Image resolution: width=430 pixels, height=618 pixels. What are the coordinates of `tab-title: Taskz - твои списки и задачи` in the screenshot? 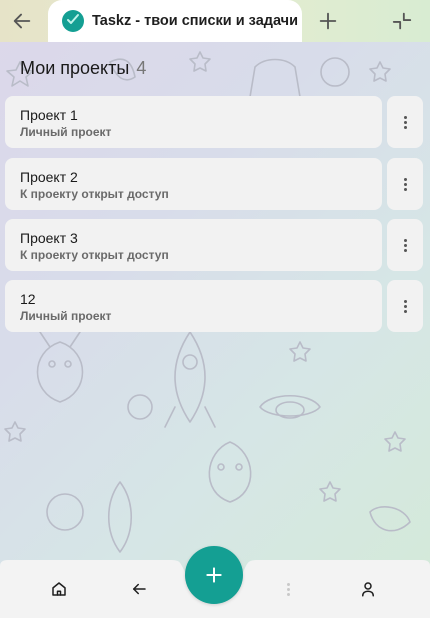 It's located at (195, 21).